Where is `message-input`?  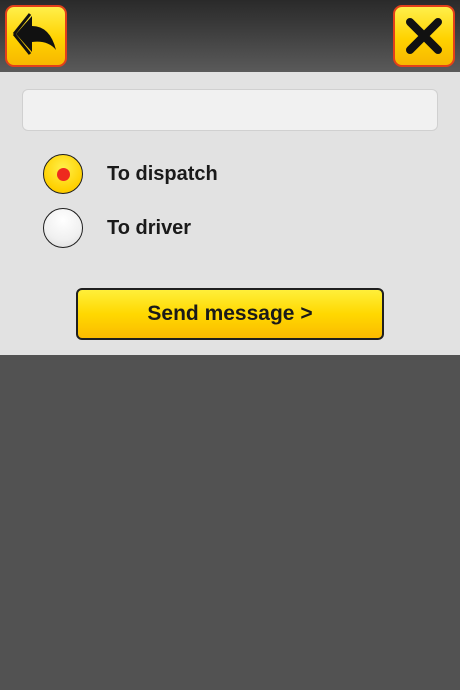
message-input is located at coordinates (230, 110).